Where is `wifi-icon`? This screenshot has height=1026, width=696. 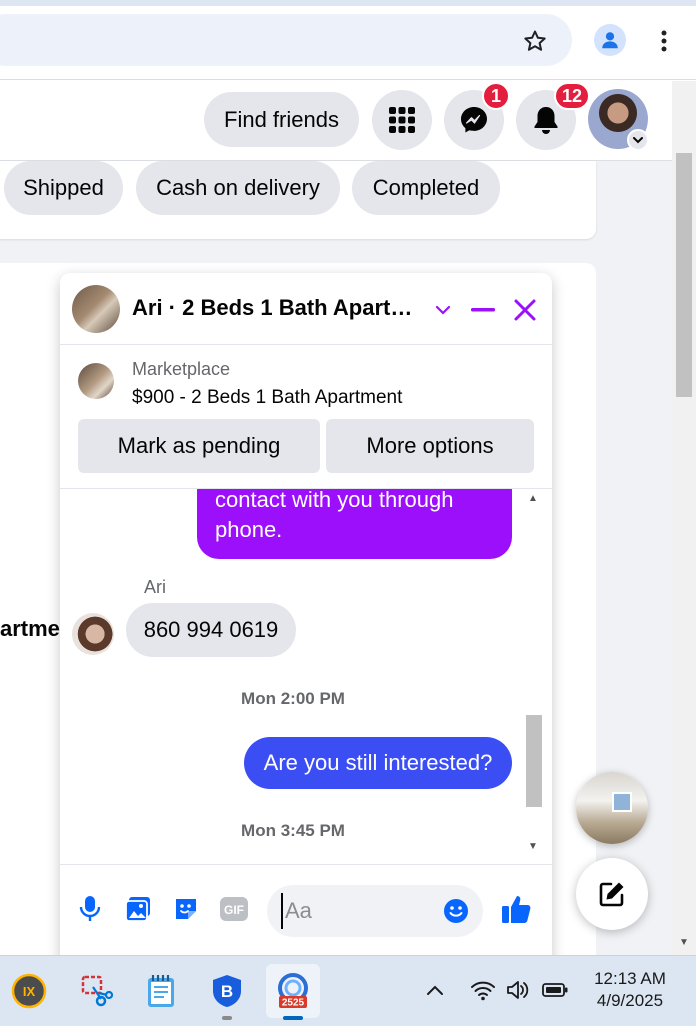 wifi-icon is located at coordinates (483, 990).